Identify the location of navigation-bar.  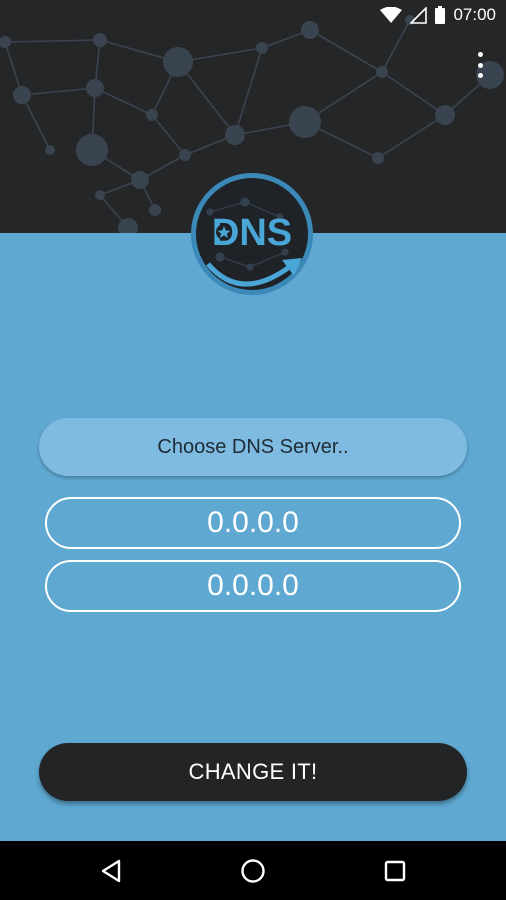
(253, 870).